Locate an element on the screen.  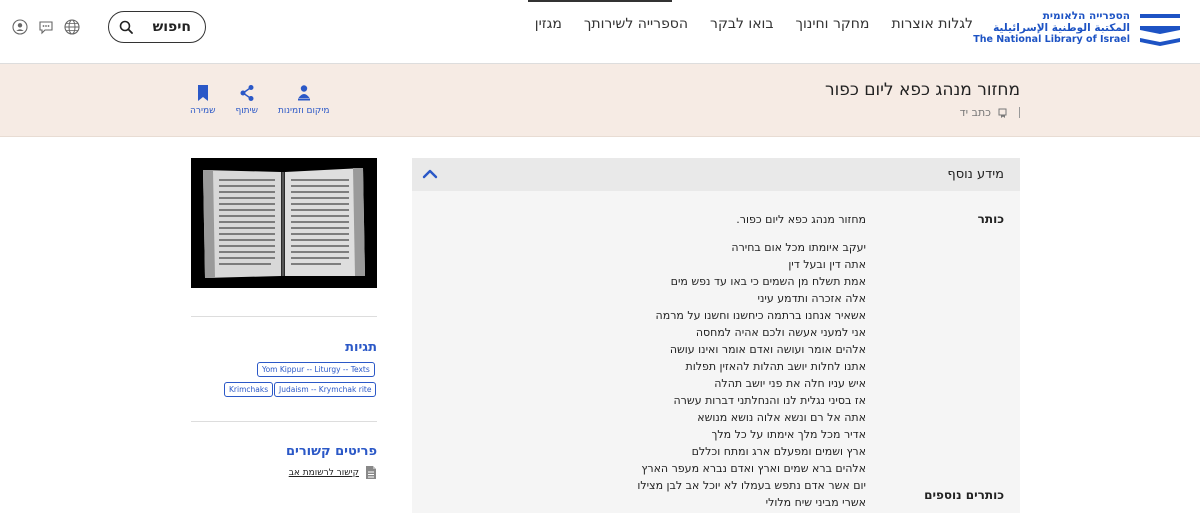
title-field-label: כותר is located at coordinates (990, 219).